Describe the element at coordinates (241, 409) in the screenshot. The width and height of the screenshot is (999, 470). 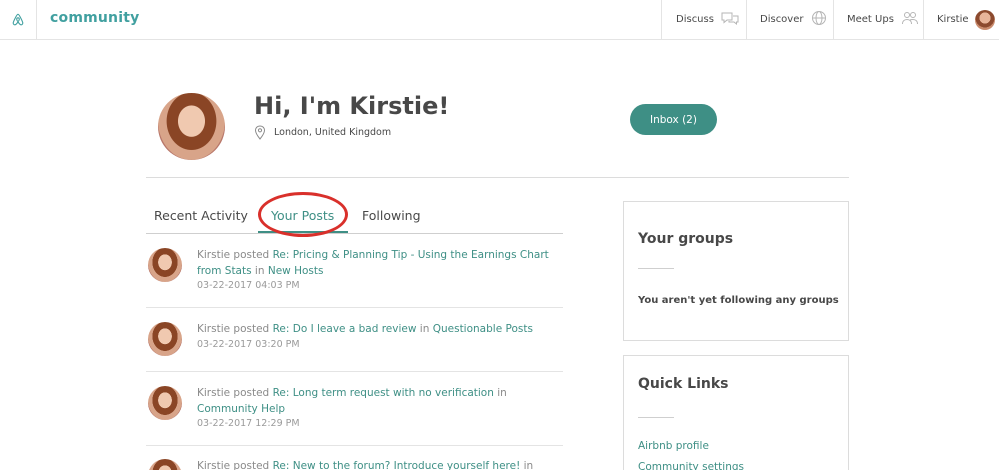
I see `post-board-link: Community Help` at that location.